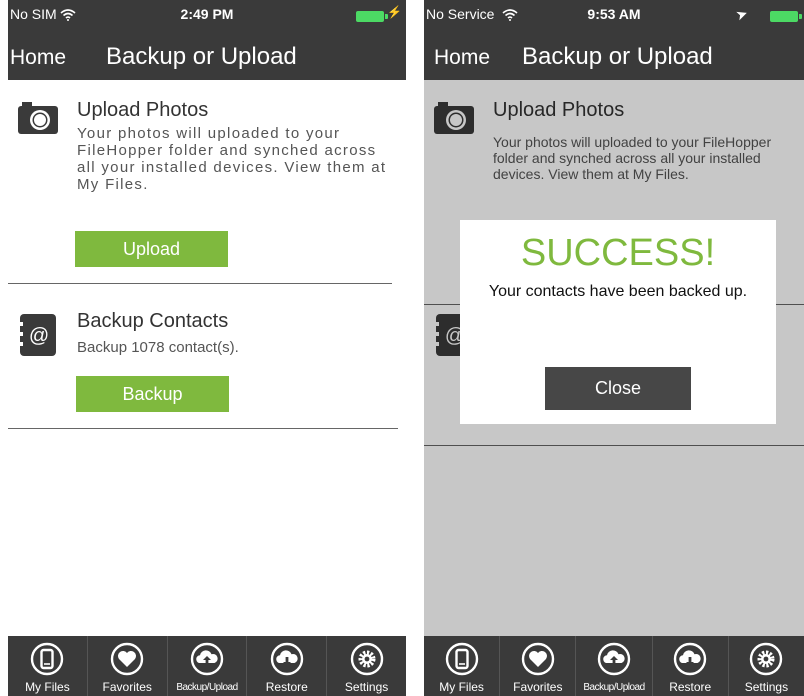 Image resolution: width=804 pixels, height=696 pixels. What do you see at coordinates (207, 14) in the screenshot?
I see `status-time: 2:49 PM` at bounding box center [207, 14].